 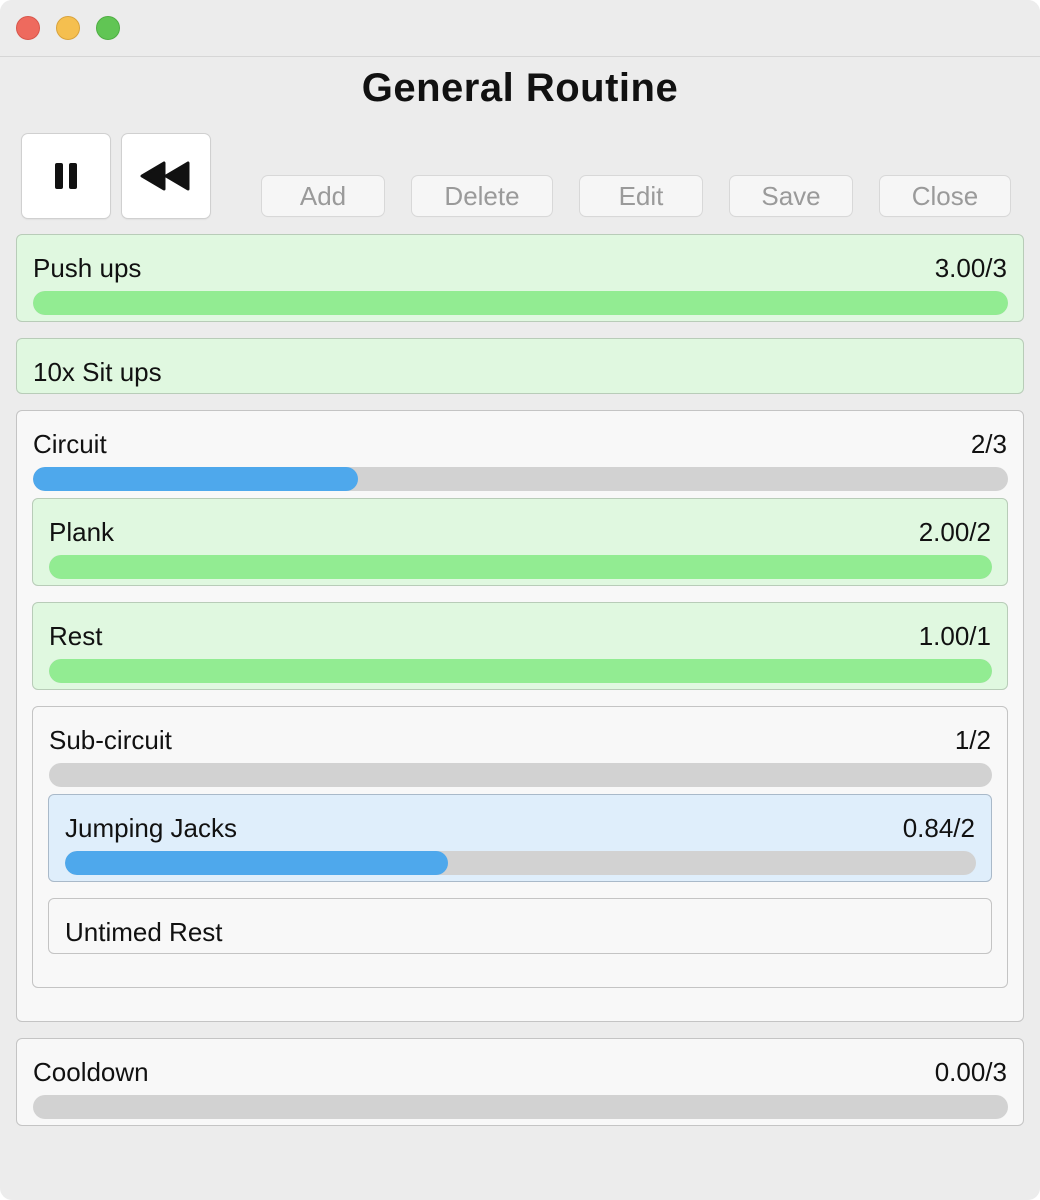 I want to click on pause-button, so click(x=66, y=176).